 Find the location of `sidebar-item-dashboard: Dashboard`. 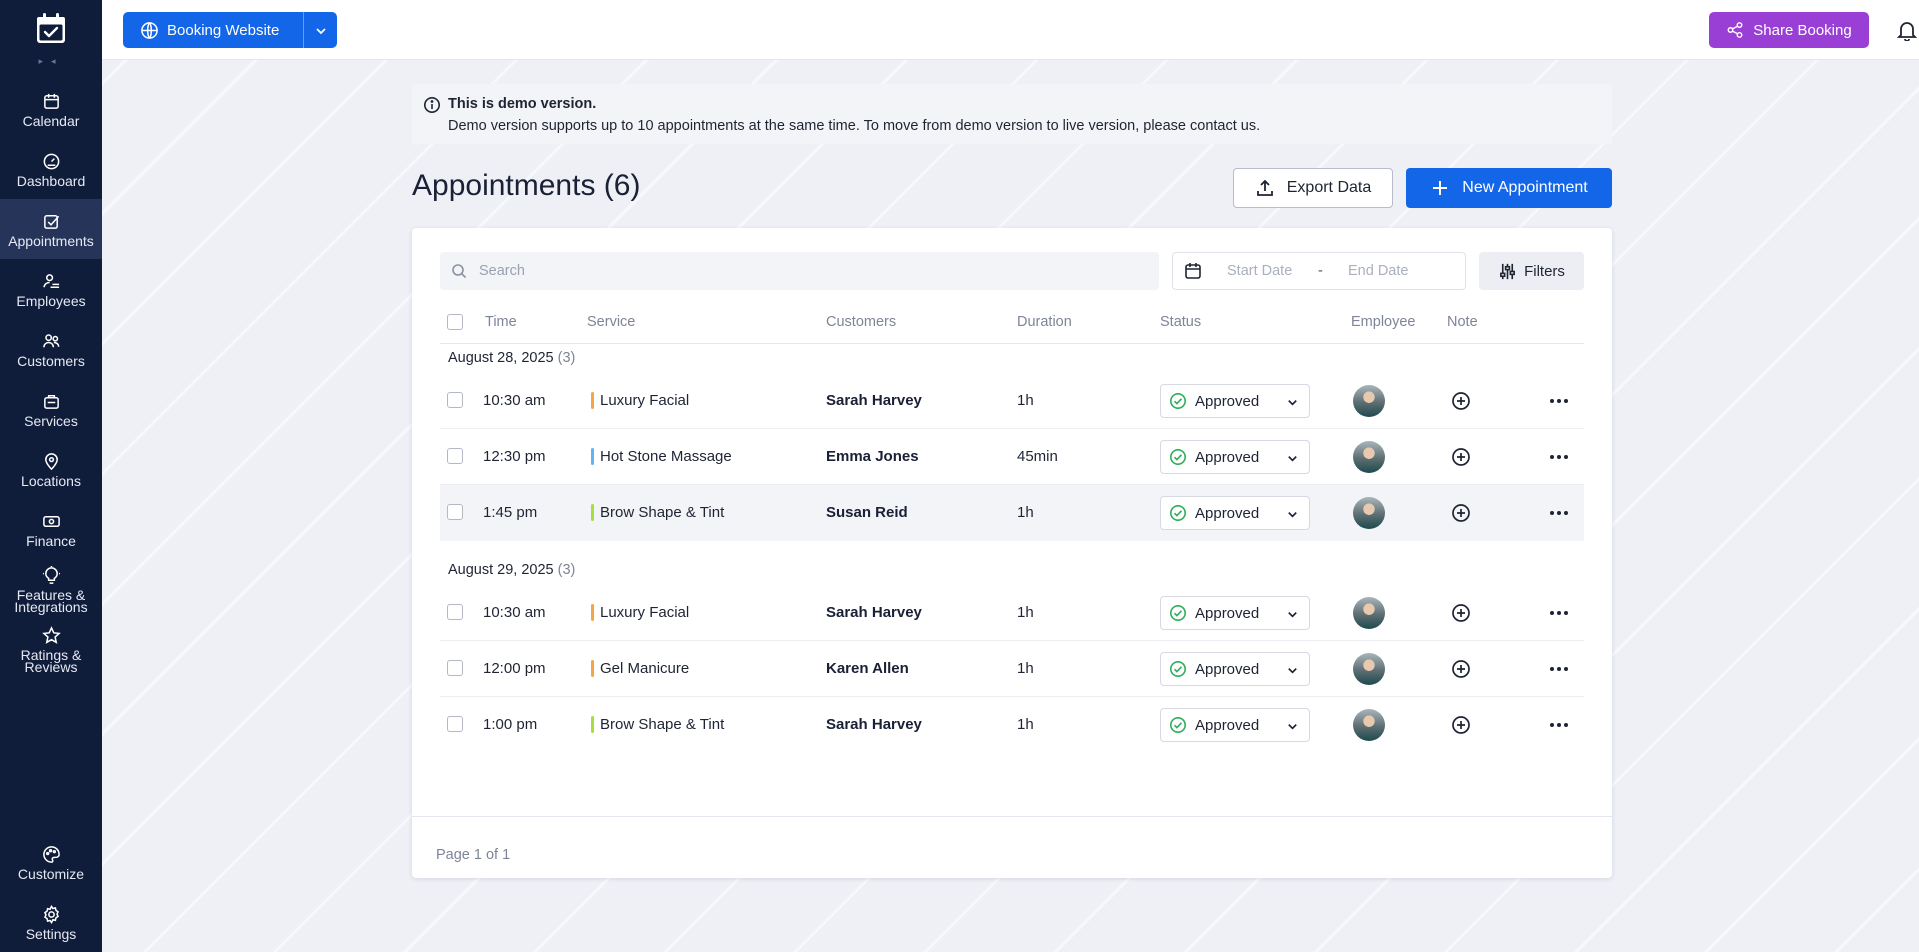

sidebar-item-dashboard: Dashboard is located at coordinates (51, 169).